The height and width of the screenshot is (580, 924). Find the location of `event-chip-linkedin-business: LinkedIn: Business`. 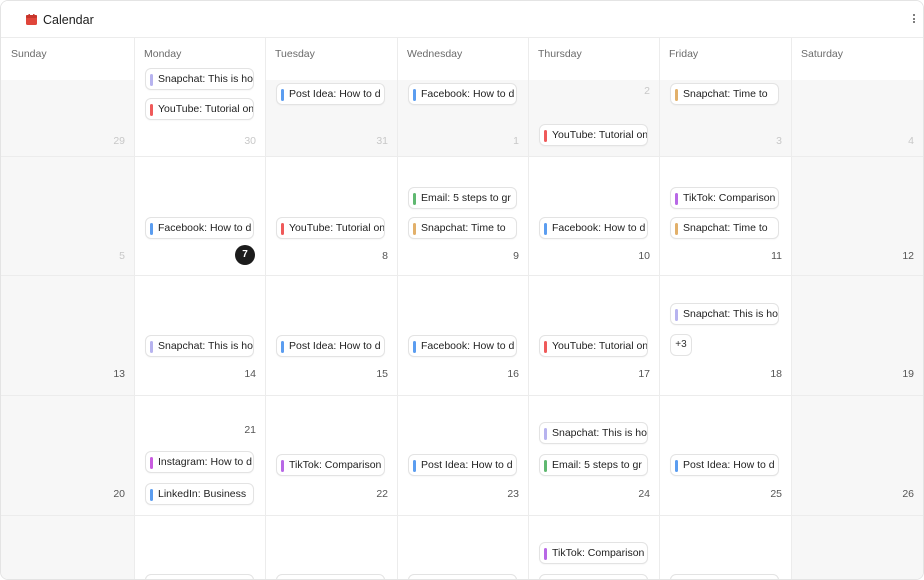

event-chip-linkedin-business: LinkedIn: Business is located at coordinates (199, 494).